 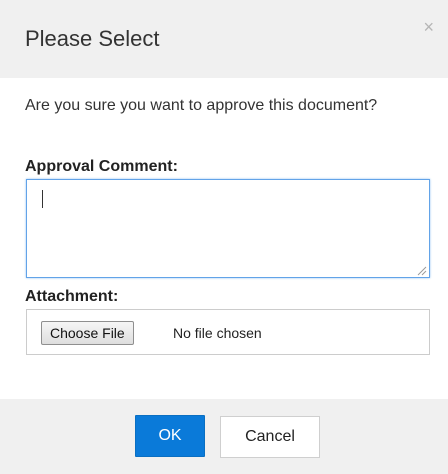 What do you see at coordinates (422, 271) in the screenshot?
I see `resize-grip-icon` at bounding box center [422, 271].